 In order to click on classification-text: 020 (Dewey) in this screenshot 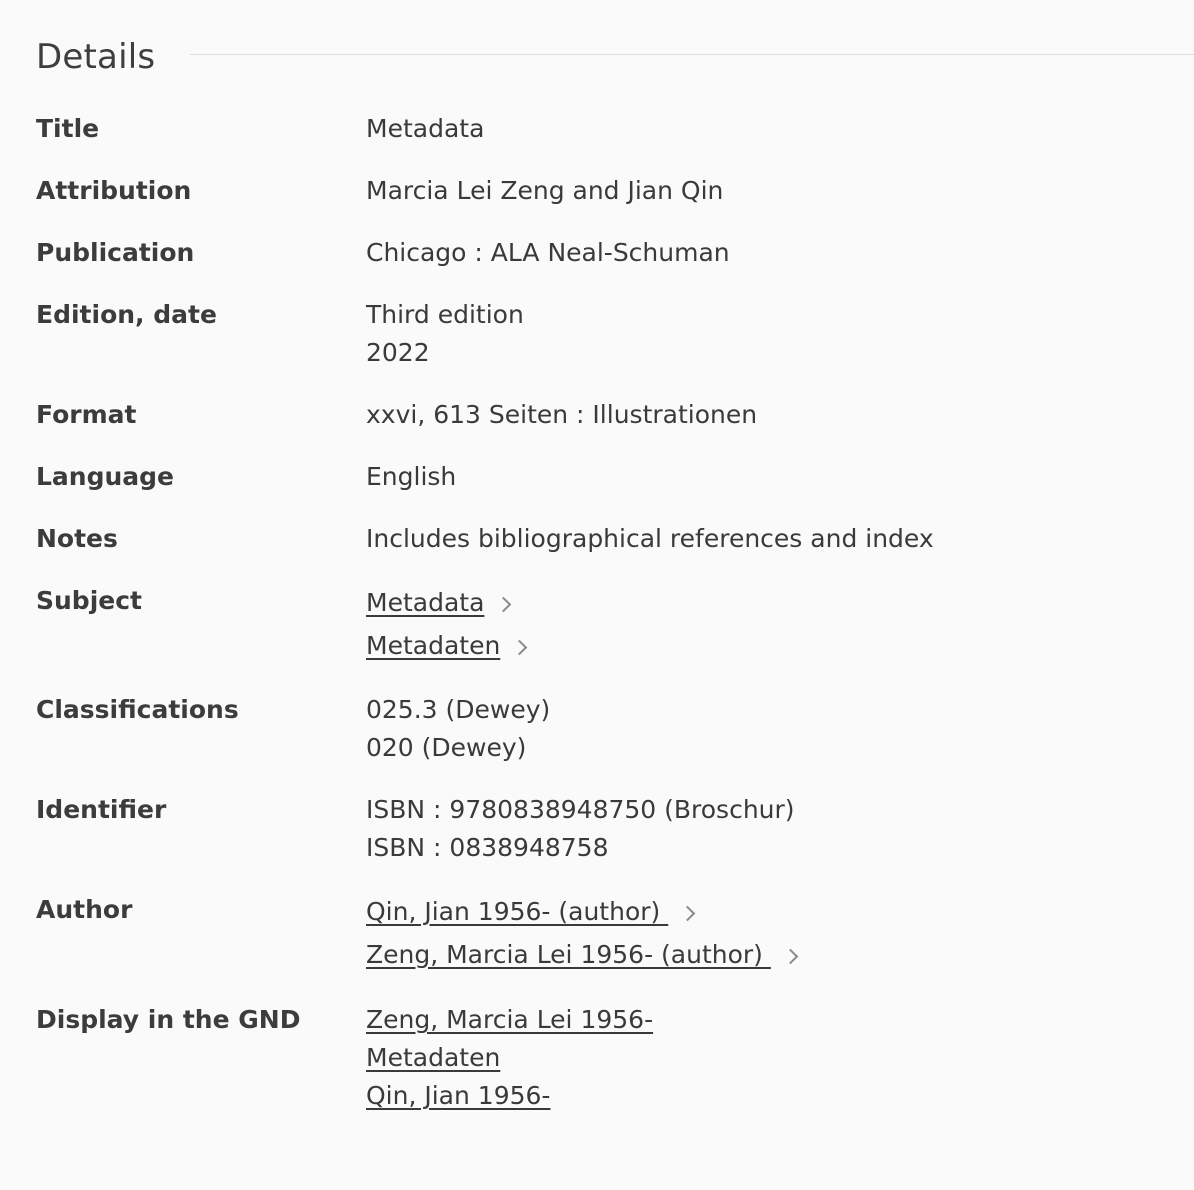, I will do `click(446, 747)`.